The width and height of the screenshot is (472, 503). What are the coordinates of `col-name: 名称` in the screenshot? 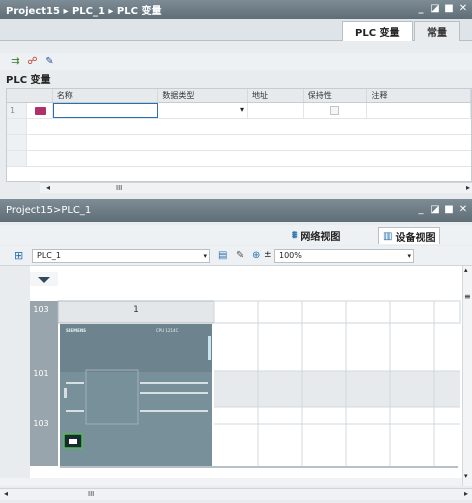 It's located at (106, 95).